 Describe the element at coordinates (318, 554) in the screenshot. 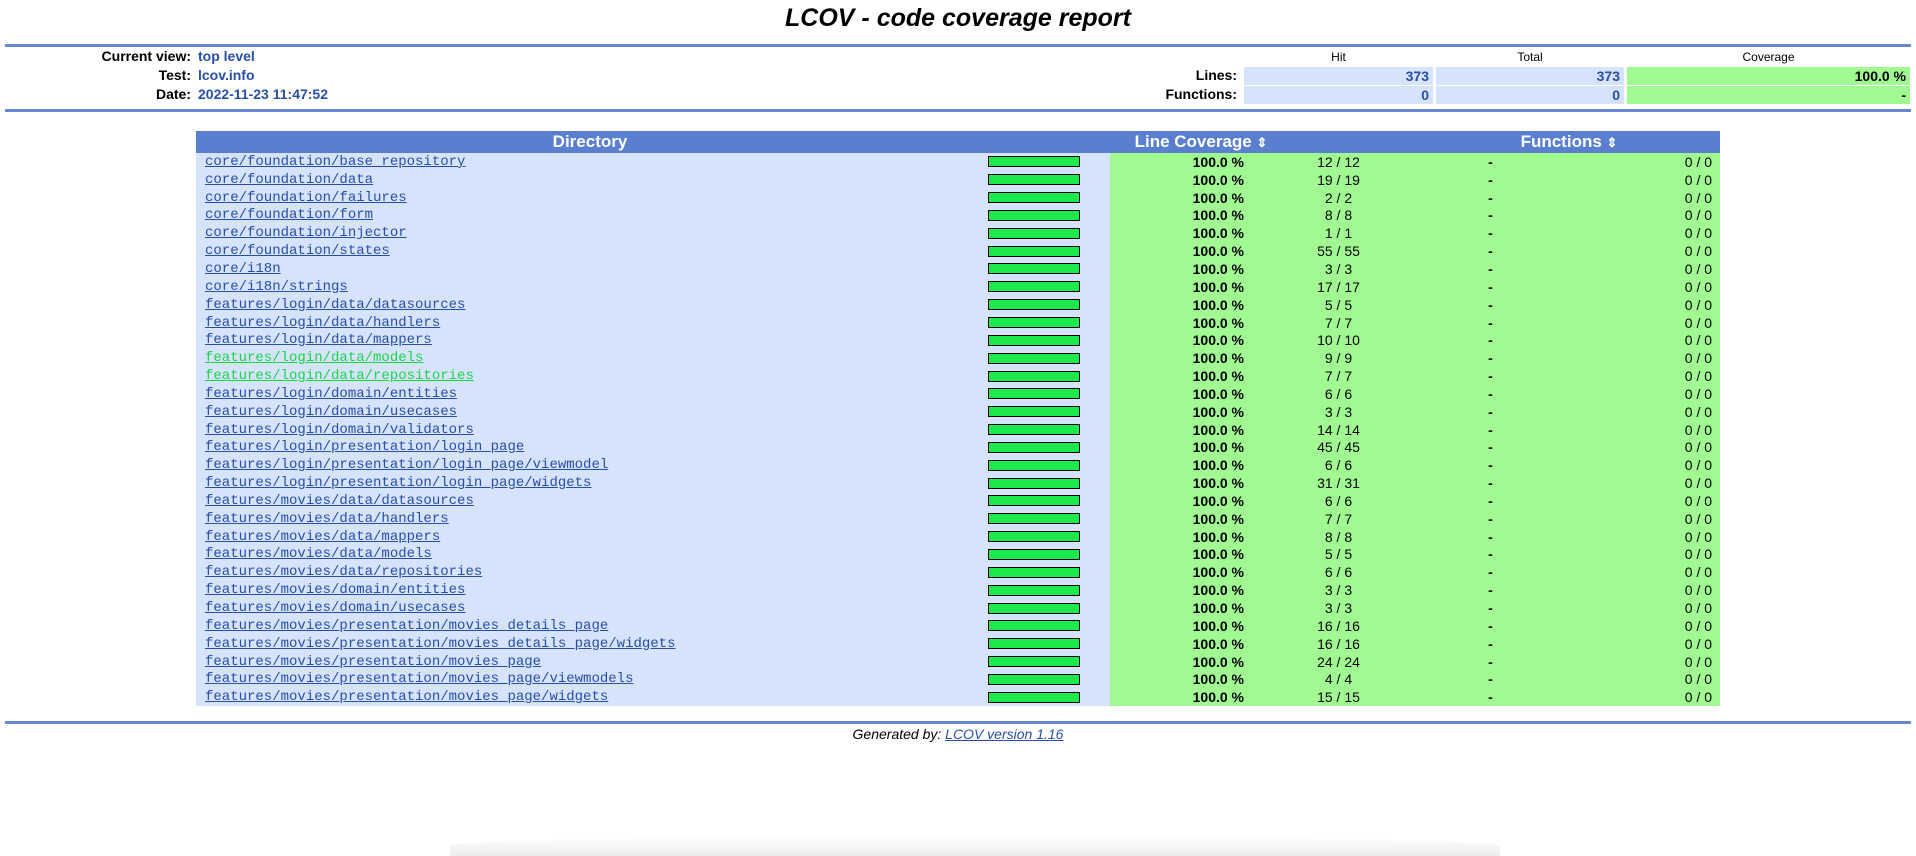

I see `directory-link: features/movies/data/models` at that location.